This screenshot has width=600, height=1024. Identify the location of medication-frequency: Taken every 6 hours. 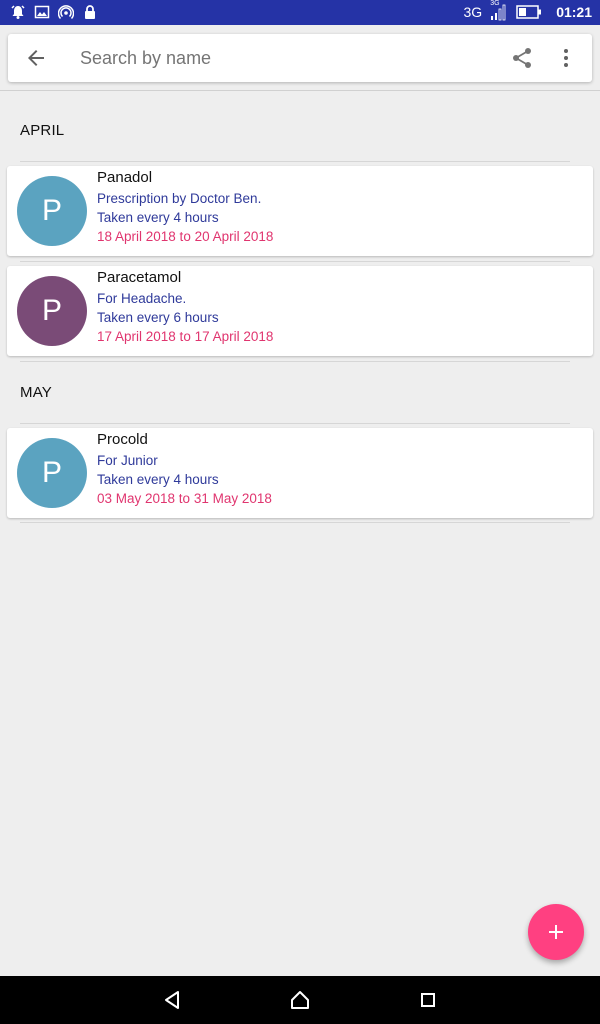
(158, 317).